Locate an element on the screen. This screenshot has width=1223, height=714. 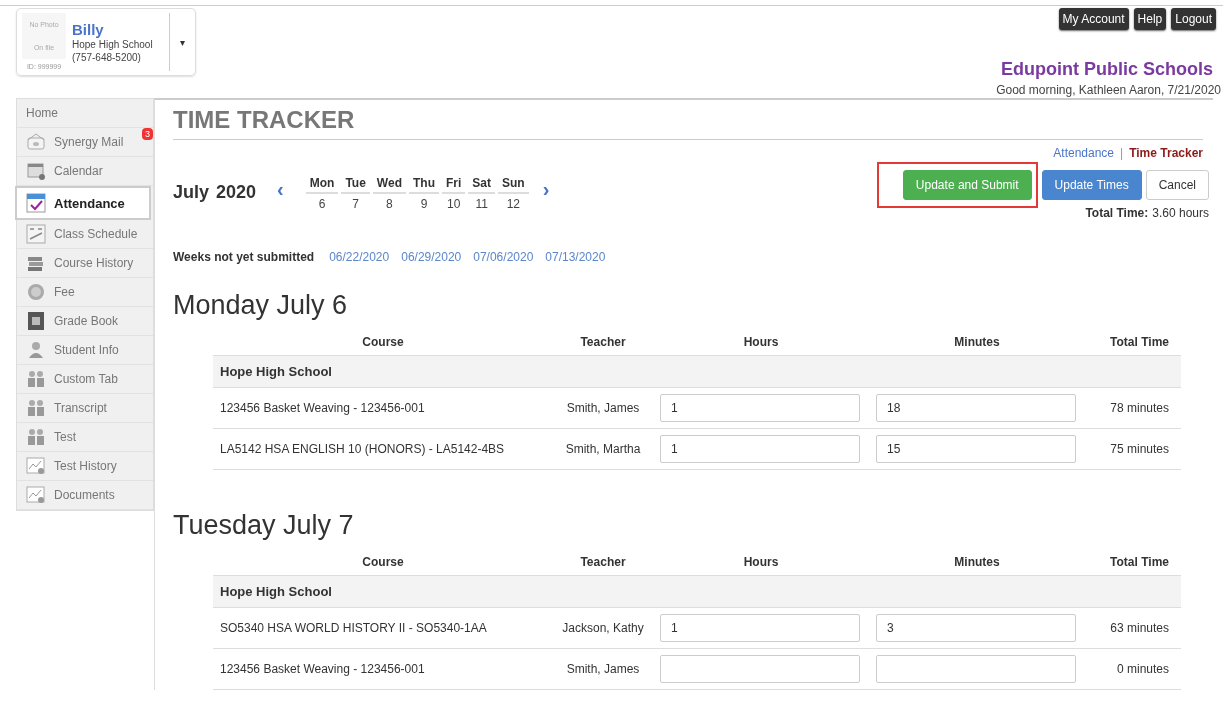
action-button: Update and Submit is located at coordinates (967, 185).